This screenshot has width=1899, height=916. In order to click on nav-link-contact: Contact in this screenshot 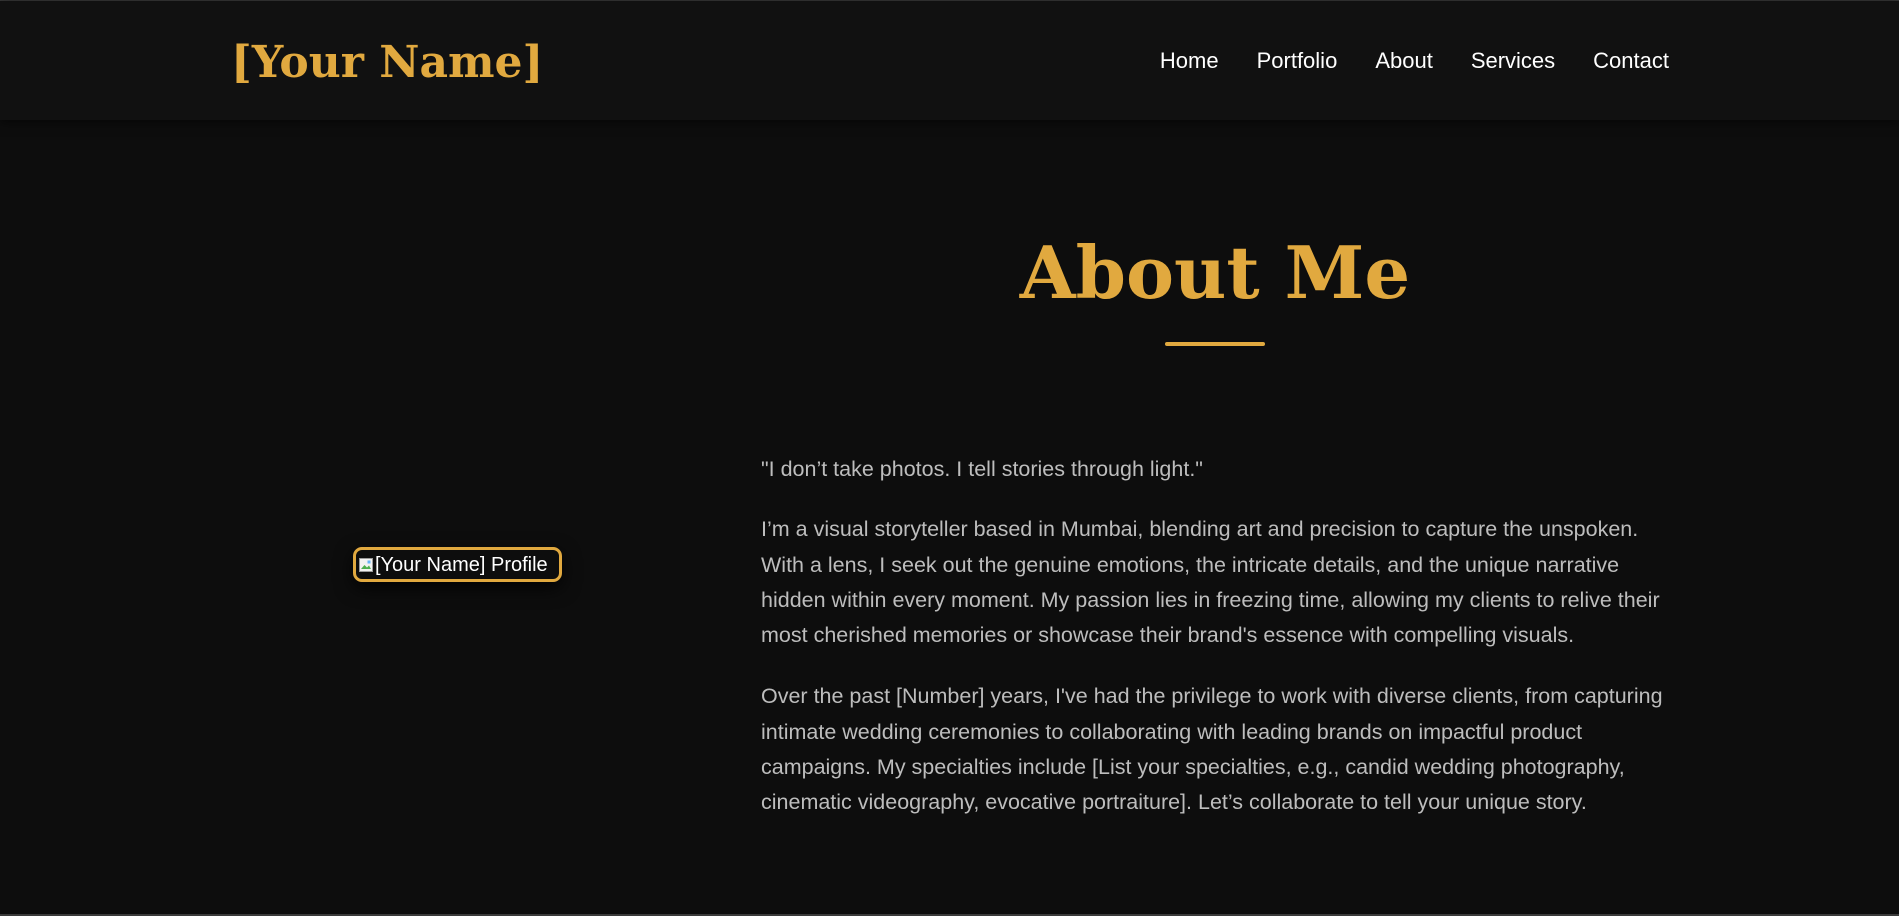, I will do `click(1631, 61)`.